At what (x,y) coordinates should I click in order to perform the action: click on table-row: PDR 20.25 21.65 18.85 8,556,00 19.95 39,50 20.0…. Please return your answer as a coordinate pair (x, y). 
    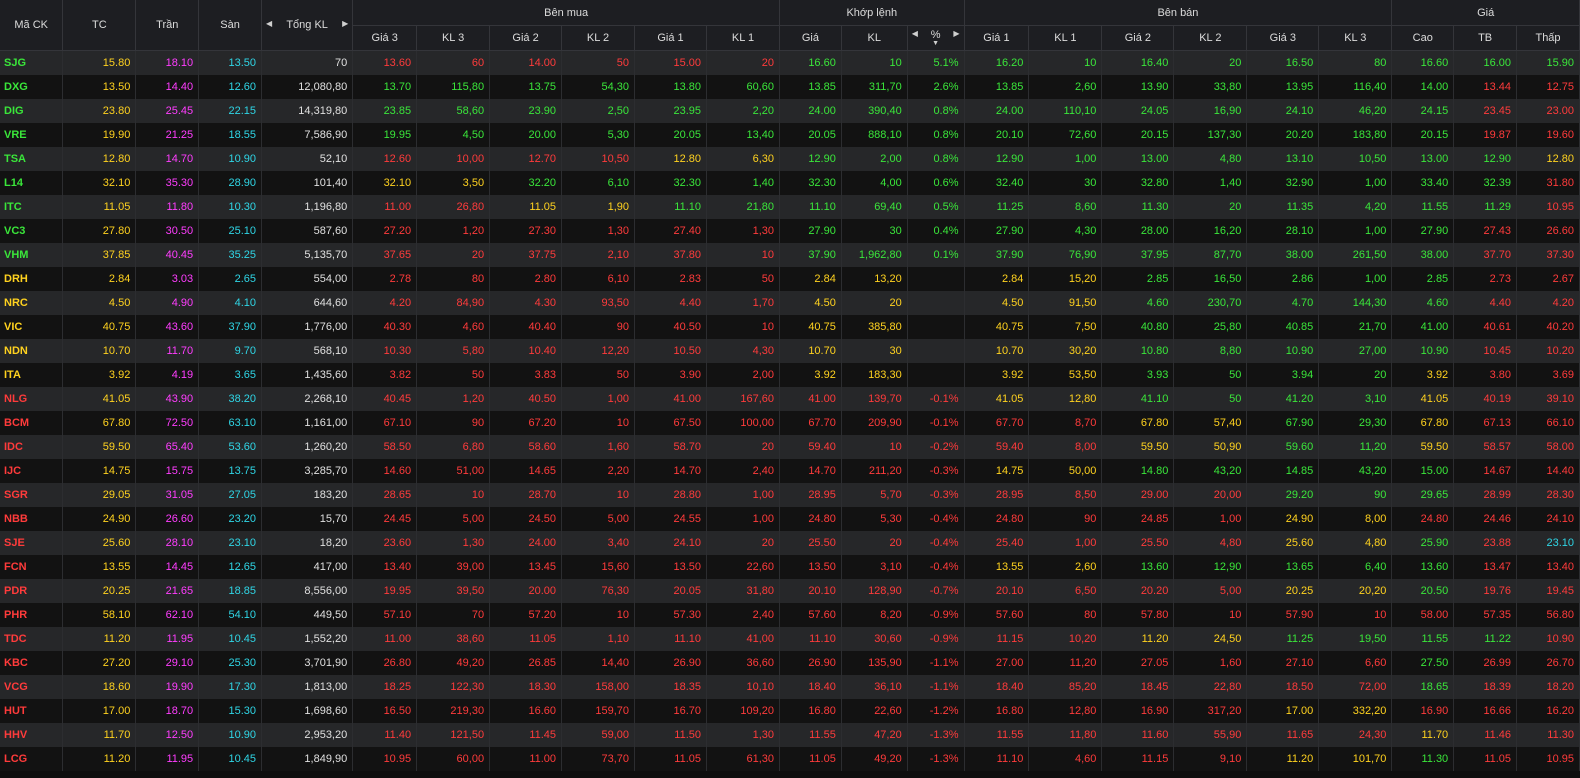
    Looking at the image, I should click on (790, 590).